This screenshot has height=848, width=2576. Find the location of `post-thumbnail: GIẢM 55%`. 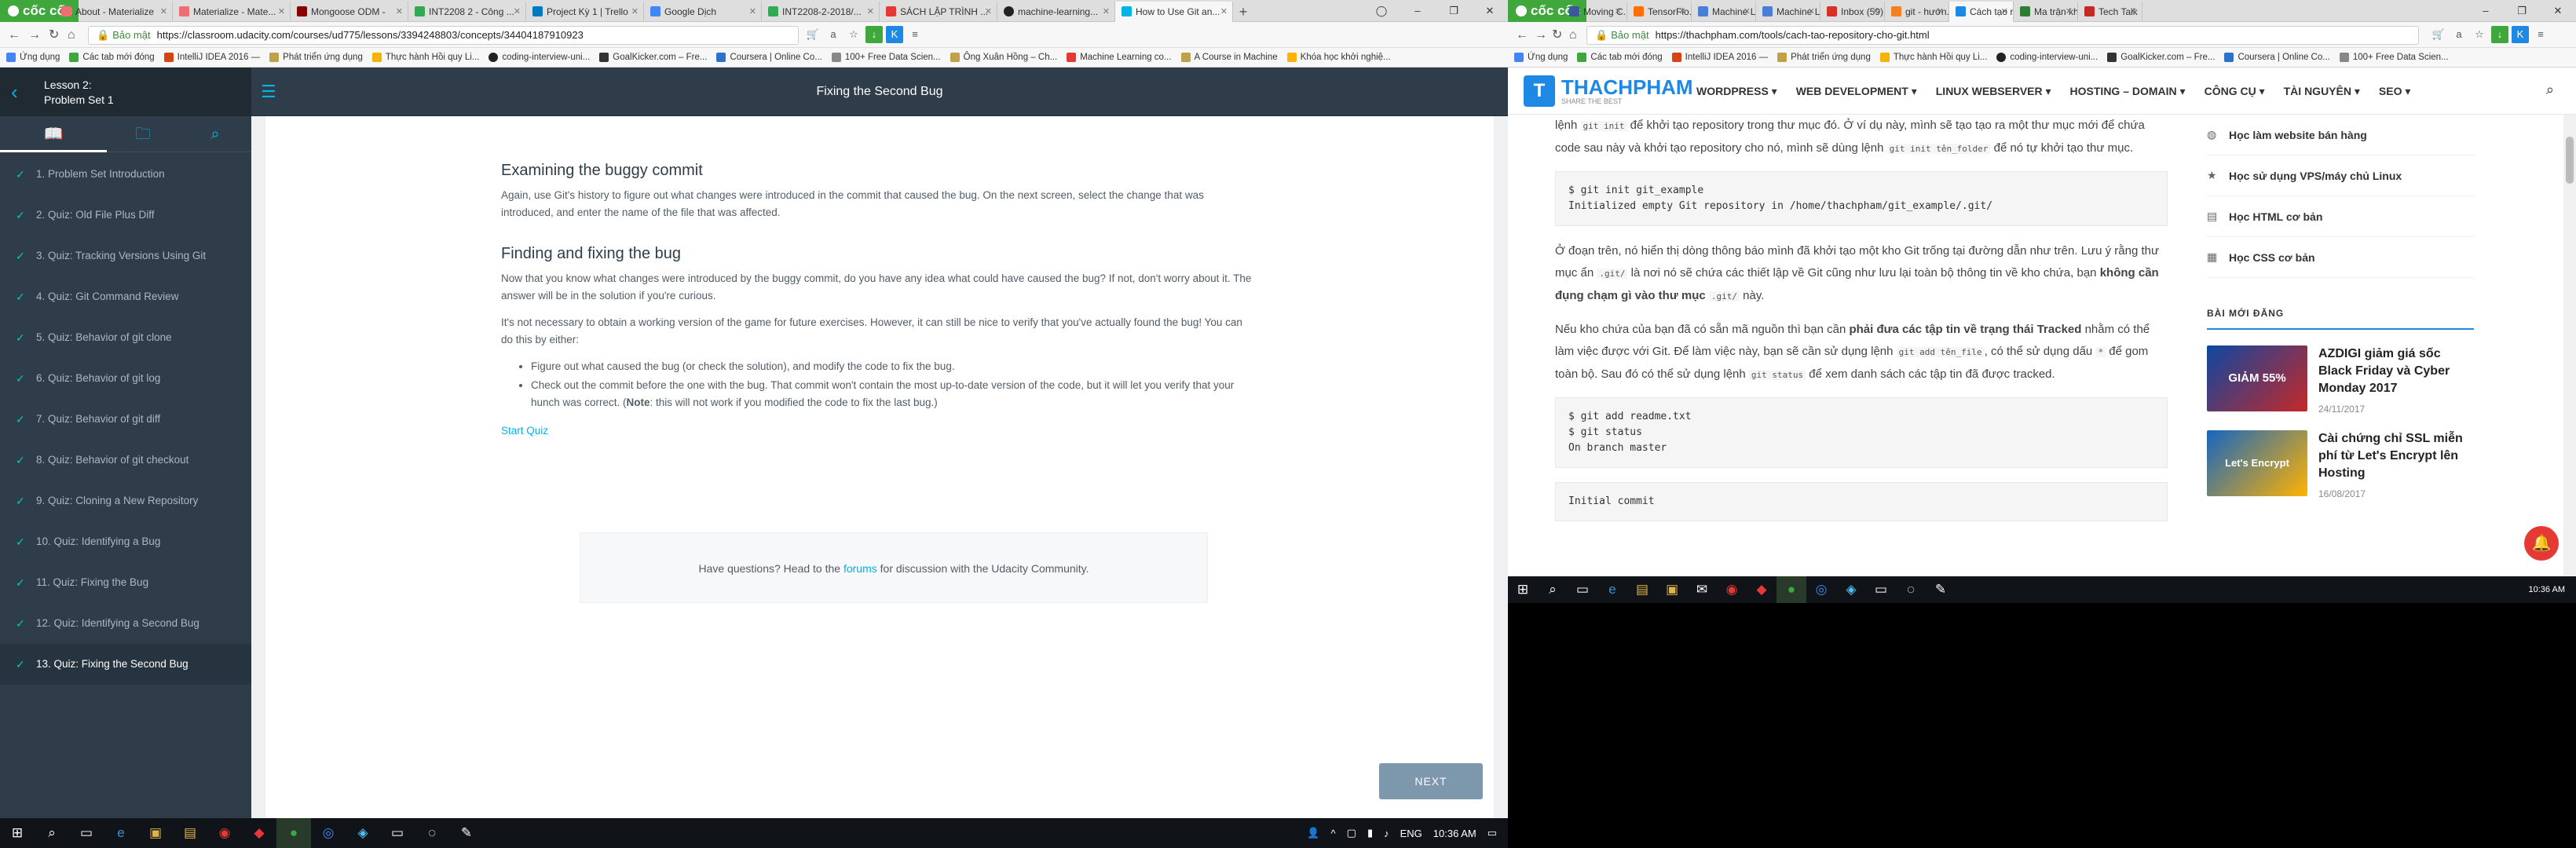

post-thumbnail: GIẢM 55% is located at coordinates (2257, 378).